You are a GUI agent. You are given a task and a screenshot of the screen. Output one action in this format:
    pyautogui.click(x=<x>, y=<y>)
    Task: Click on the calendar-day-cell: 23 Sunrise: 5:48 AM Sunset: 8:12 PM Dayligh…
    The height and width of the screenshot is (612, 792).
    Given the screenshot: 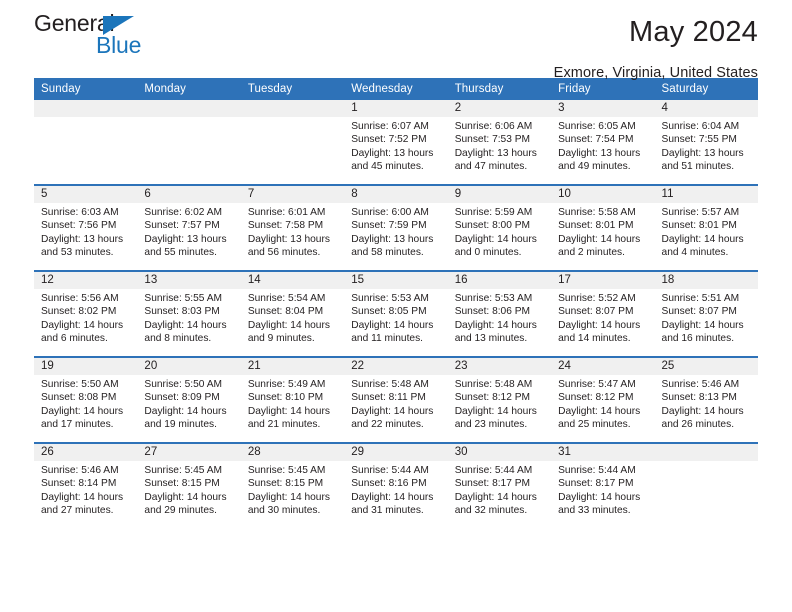 What is the action you would take?
    pyautogui.click(x=499, y=399)
    